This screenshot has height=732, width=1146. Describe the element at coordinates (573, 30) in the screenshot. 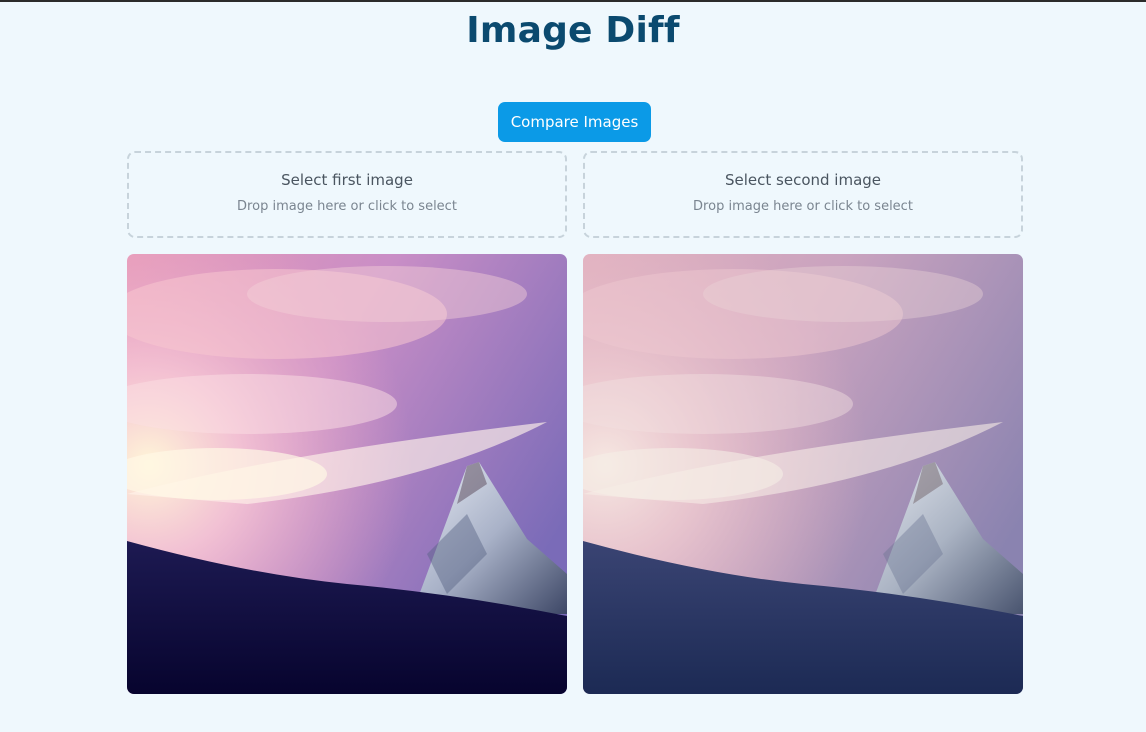

I see `page-title: Image Diff` at that location.